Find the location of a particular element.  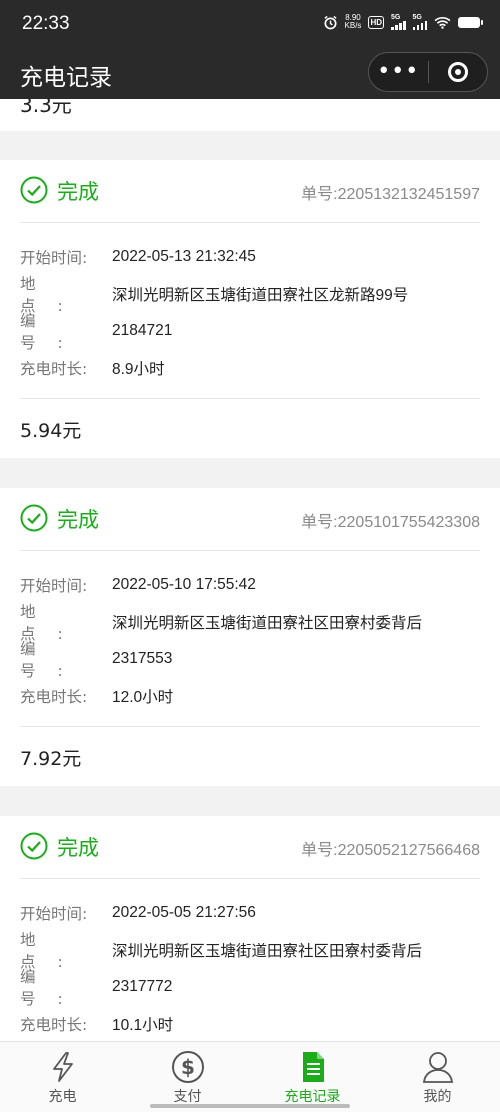

lightning-icon is located at coordinates (62, 1067).